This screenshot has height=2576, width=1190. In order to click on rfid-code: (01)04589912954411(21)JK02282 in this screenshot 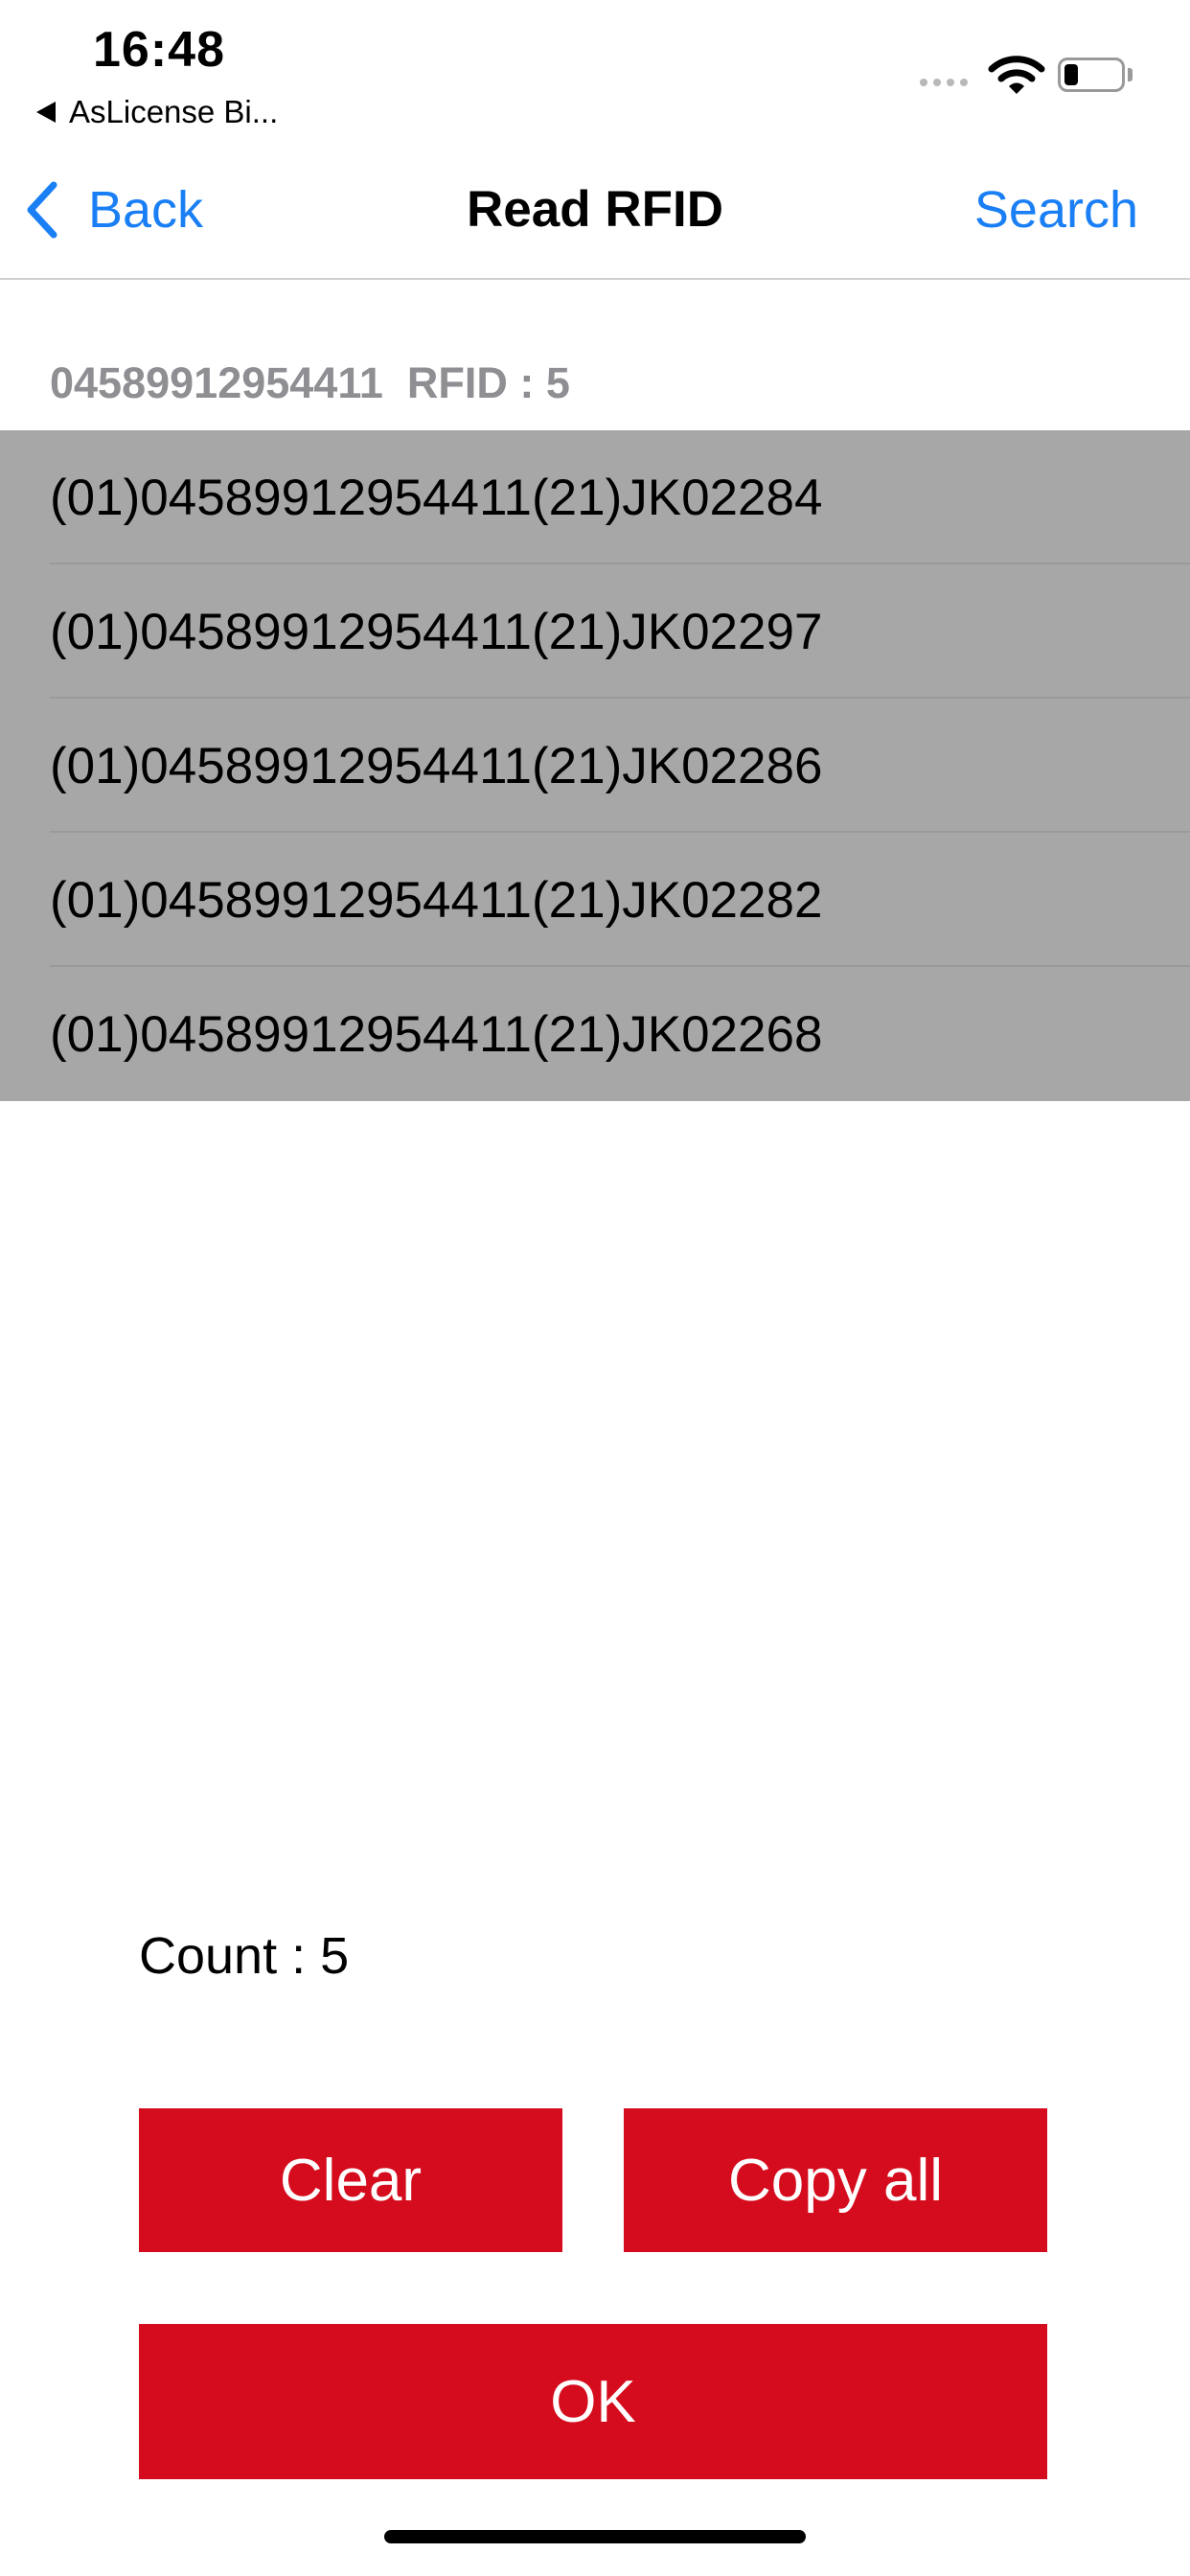, I will do `click(437, 900)`.